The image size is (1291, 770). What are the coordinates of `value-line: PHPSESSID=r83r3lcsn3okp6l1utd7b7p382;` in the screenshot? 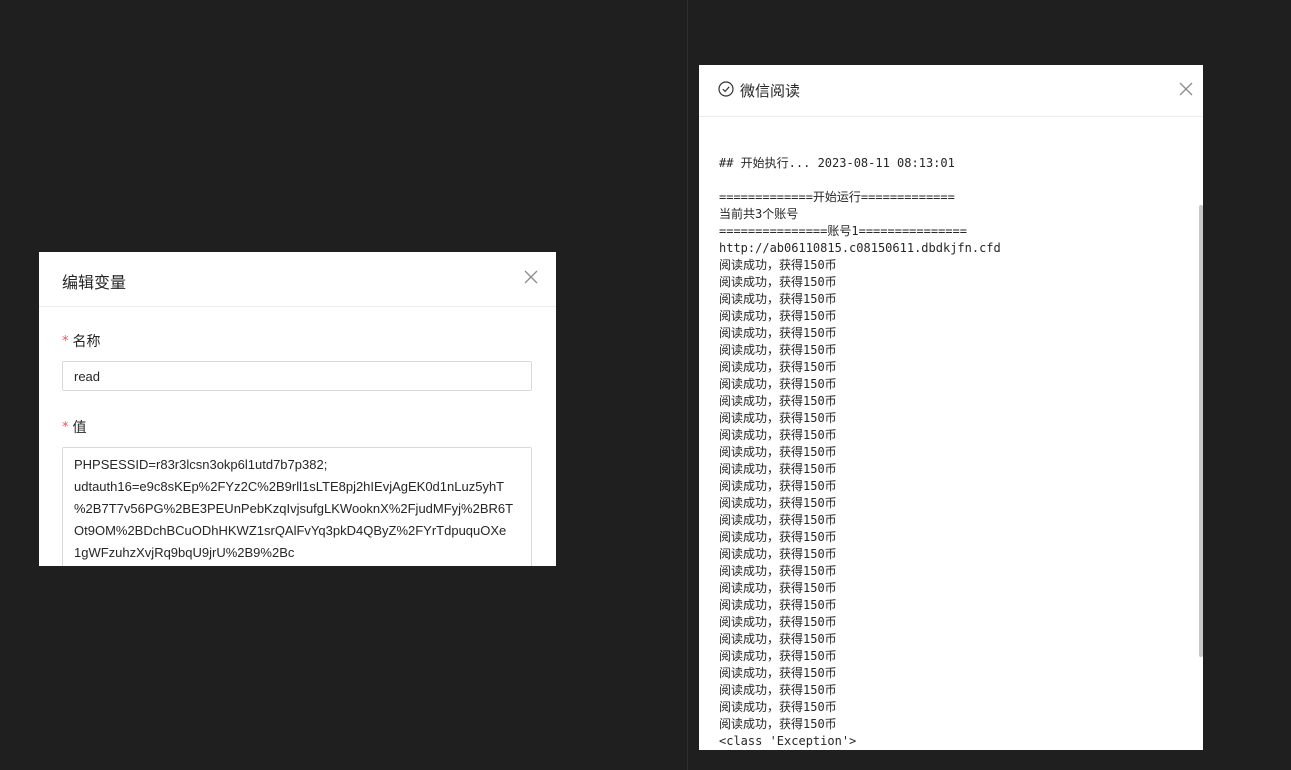 It's located at (201, 464).